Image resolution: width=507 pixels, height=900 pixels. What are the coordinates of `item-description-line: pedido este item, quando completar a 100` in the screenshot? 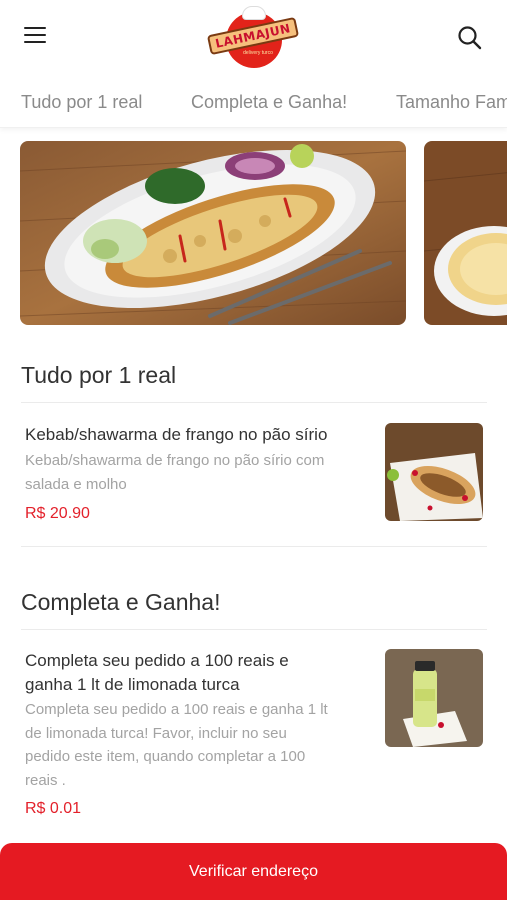 It's located at (165, 756).